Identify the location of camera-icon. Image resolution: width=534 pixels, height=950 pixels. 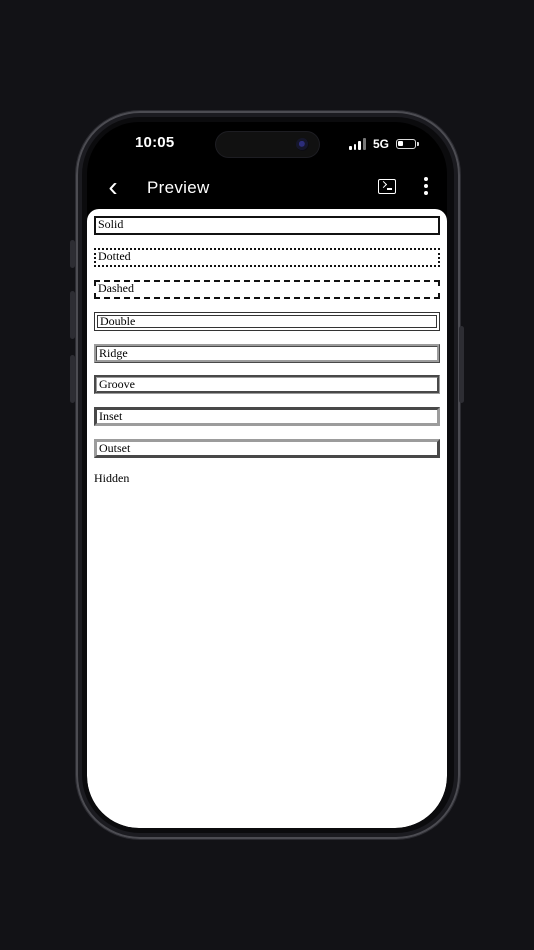
(302, 144).